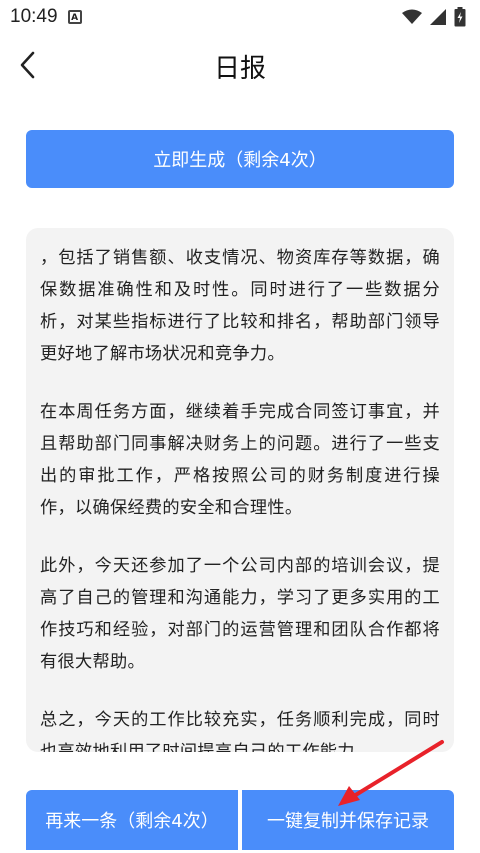  I want to click on status-right, so click(434, 17).